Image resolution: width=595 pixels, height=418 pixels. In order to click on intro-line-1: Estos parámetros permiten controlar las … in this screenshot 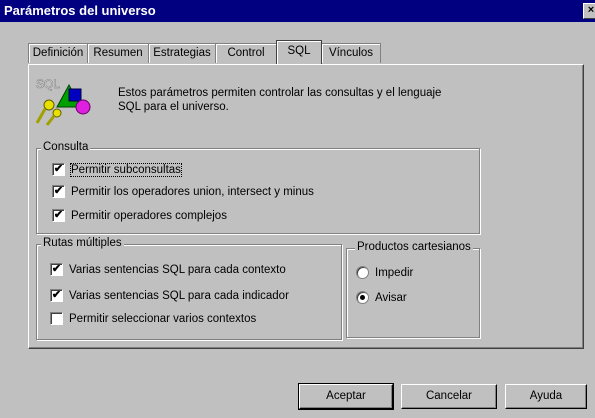, I will do `click(280, 93)`.